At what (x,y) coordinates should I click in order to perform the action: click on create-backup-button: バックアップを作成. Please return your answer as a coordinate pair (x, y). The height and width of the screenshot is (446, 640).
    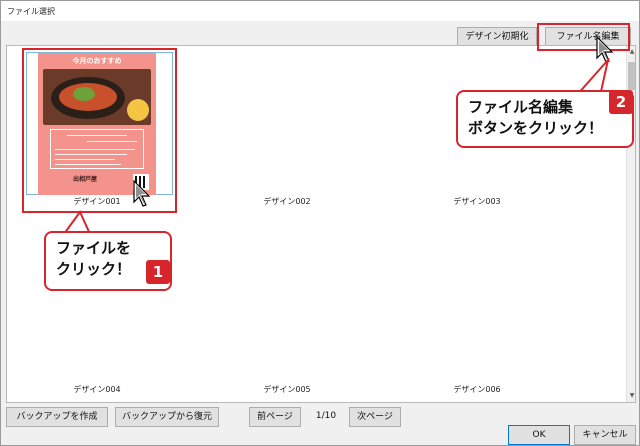
    Looking at the image, I should click on (57, 417).